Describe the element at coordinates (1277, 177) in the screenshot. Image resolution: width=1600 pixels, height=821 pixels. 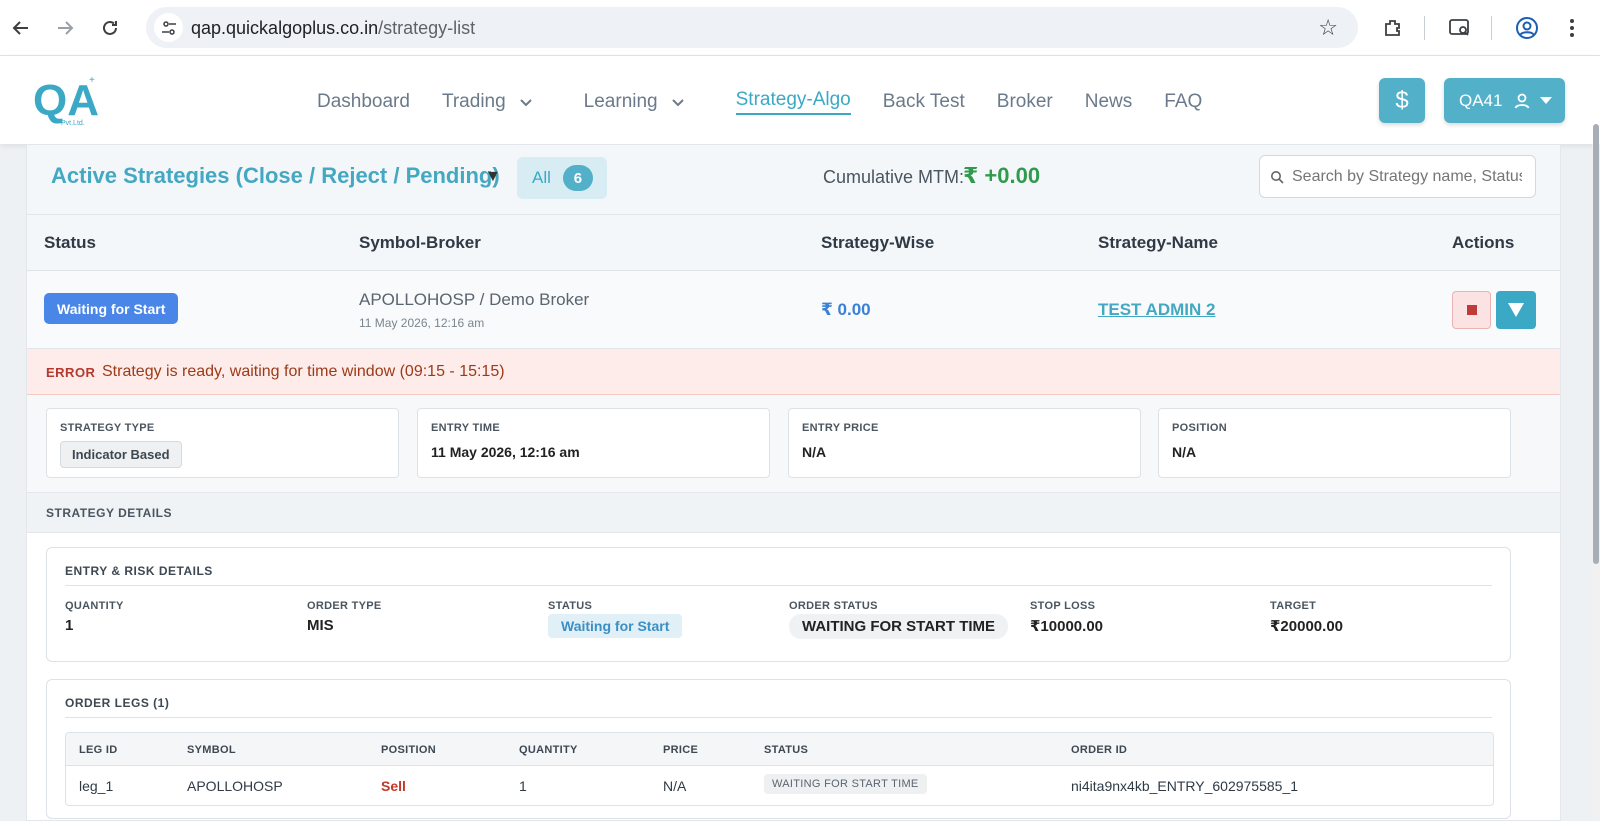
I see `search-icon` at that location.